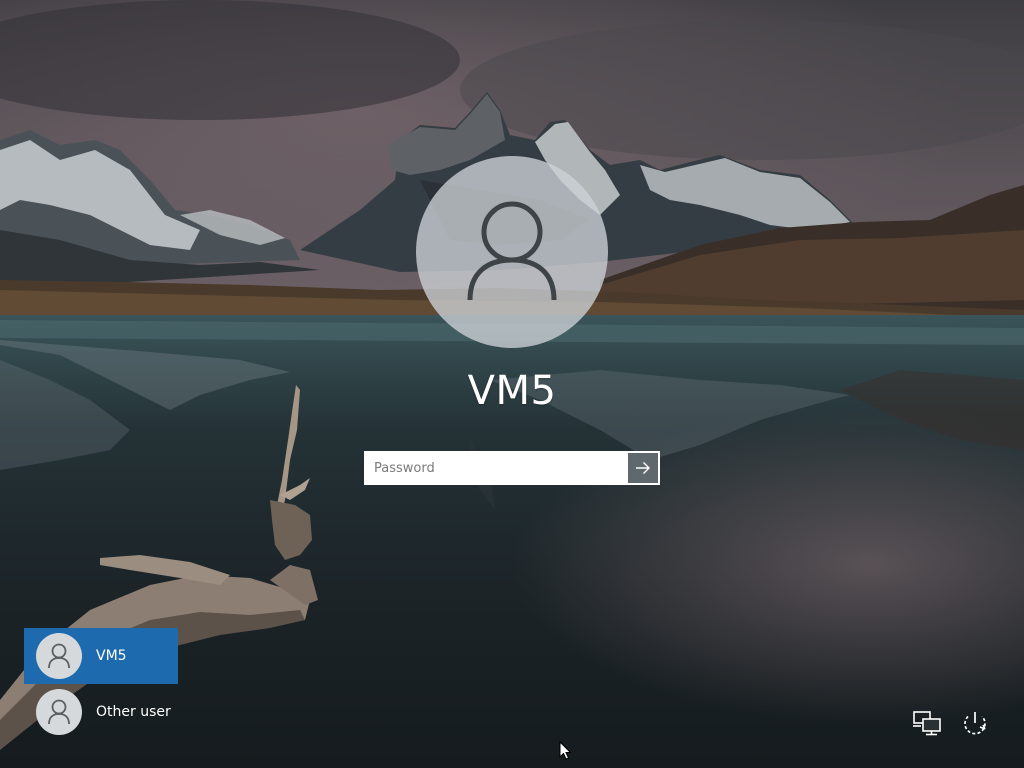 This screenshot has height=768, width=1024. I want to click on user-avatar, so click(512, 252).